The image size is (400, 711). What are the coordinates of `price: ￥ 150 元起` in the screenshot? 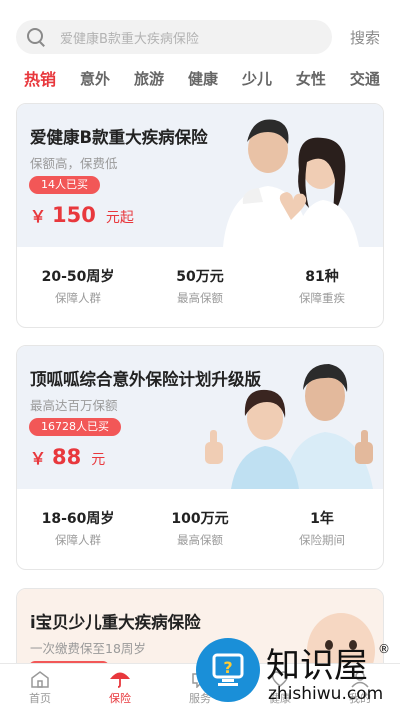 It's located at (82, 215).